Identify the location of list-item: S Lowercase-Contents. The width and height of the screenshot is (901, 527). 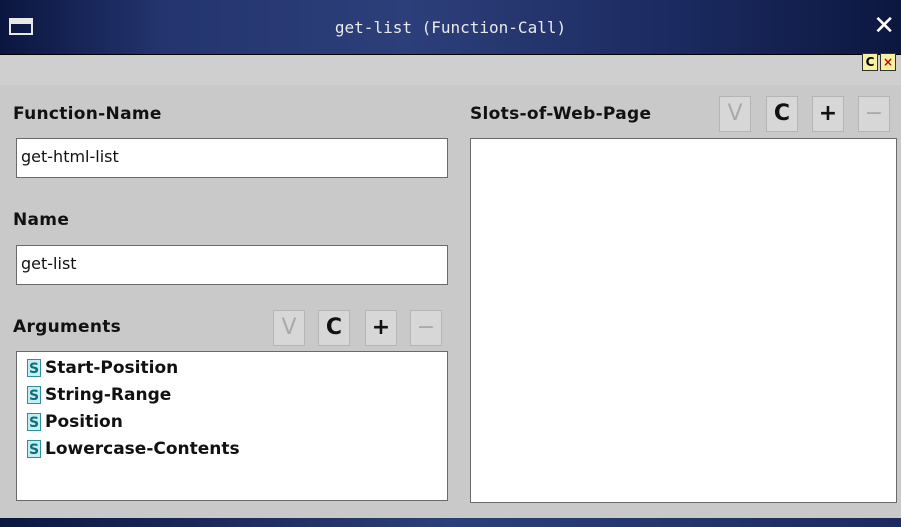
(133, 449).